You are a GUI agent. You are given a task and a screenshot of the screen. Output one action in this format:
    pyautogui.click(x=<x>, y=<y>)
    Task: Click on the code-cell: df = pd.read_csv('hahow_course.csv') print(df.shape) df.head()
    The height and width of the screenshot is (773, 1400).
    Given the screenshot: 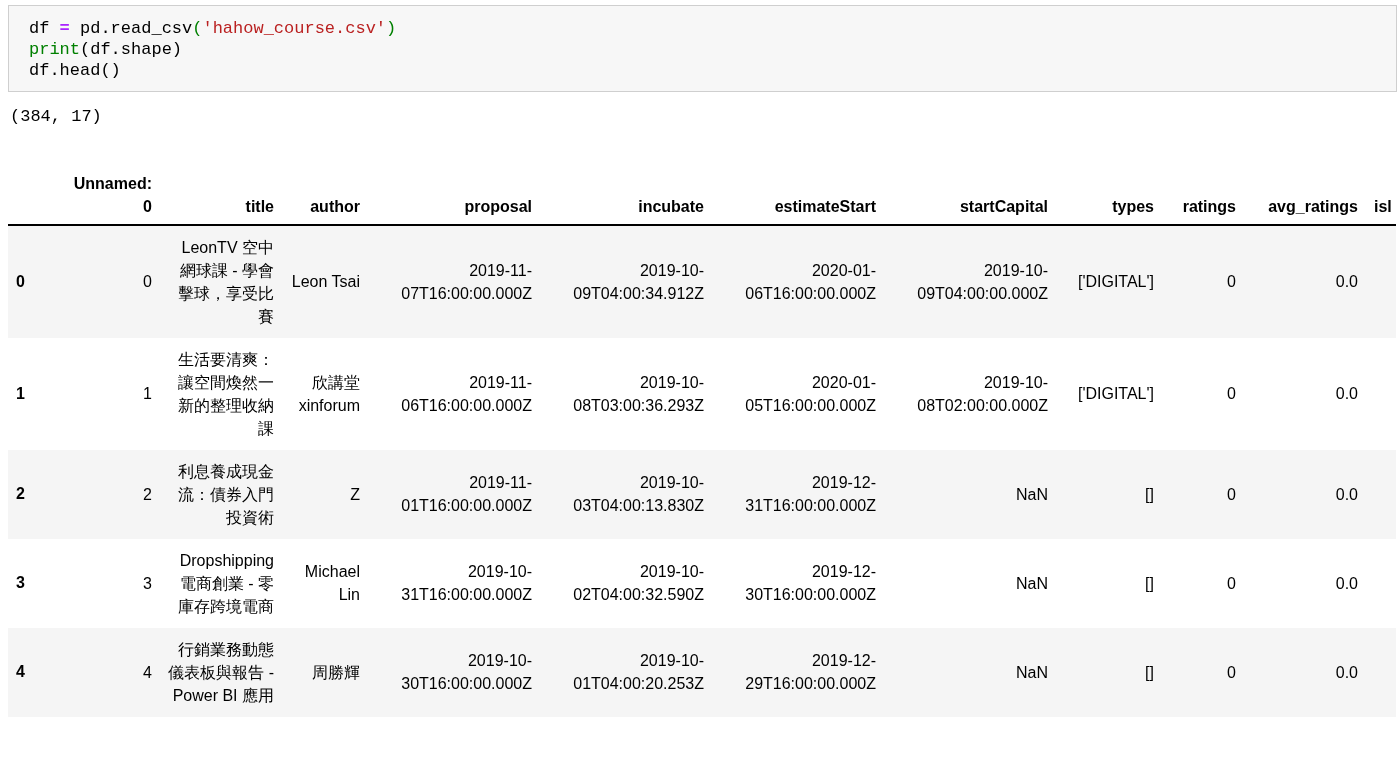 What is the action you would take?
    pyautogui.click(x=702, y=48)
    